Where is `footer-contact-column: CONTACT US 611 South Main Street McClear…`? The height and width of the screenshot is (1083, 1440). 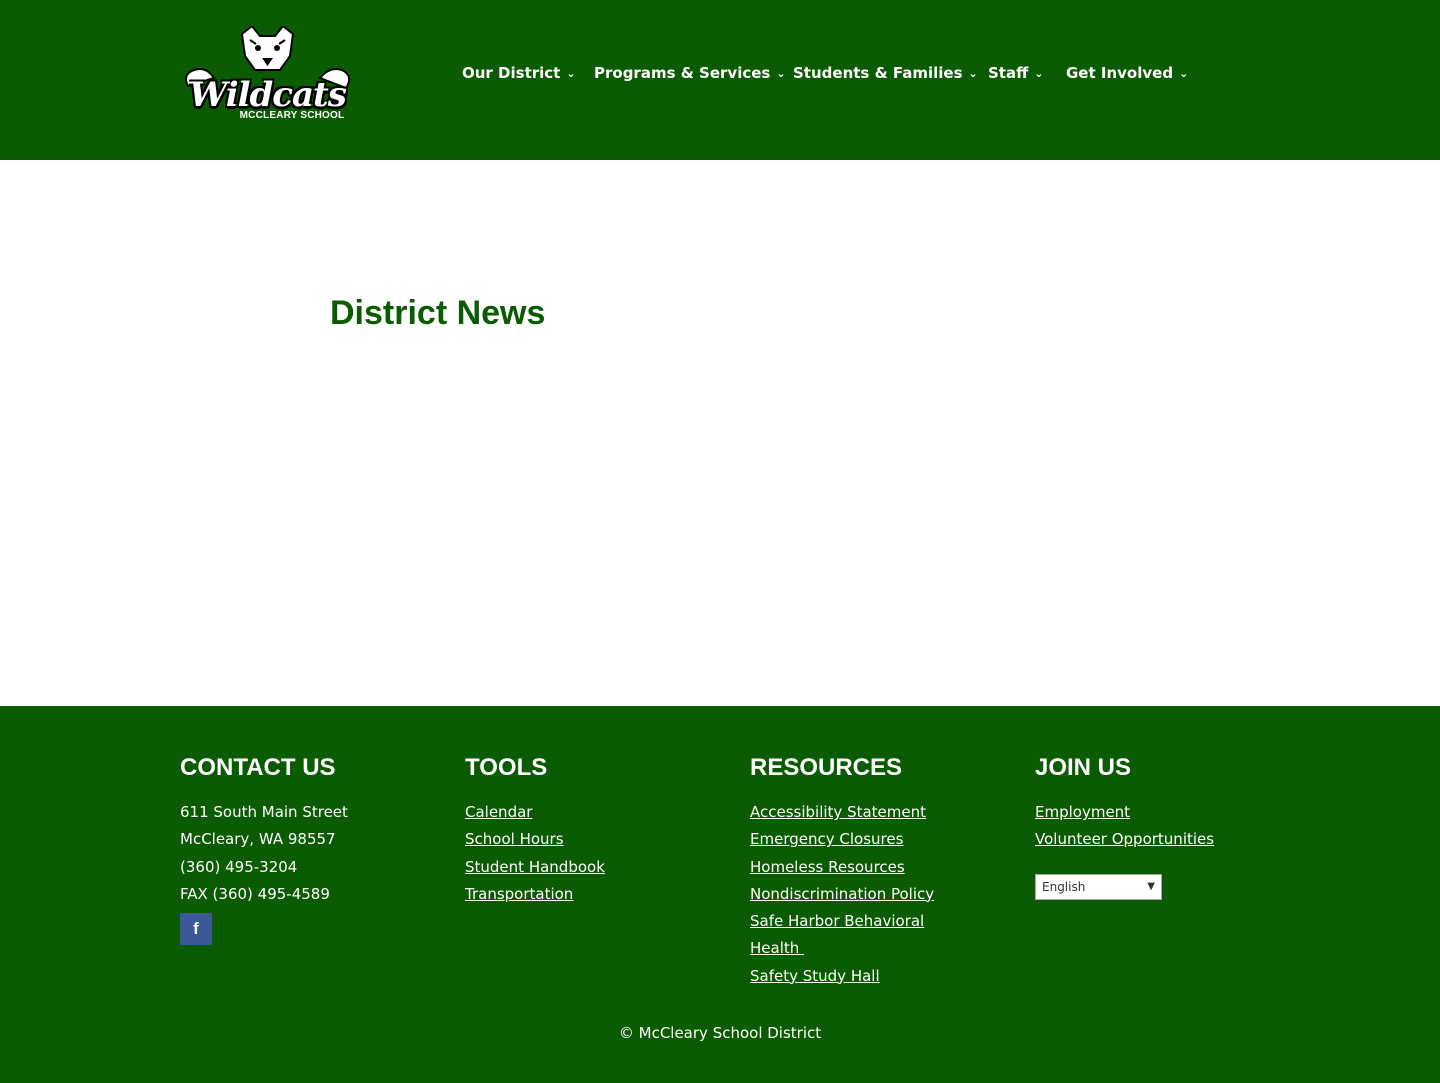
footer-contact-column: CONTACT US 611 South Main Street McClear… is located at coordinates (310, 849).